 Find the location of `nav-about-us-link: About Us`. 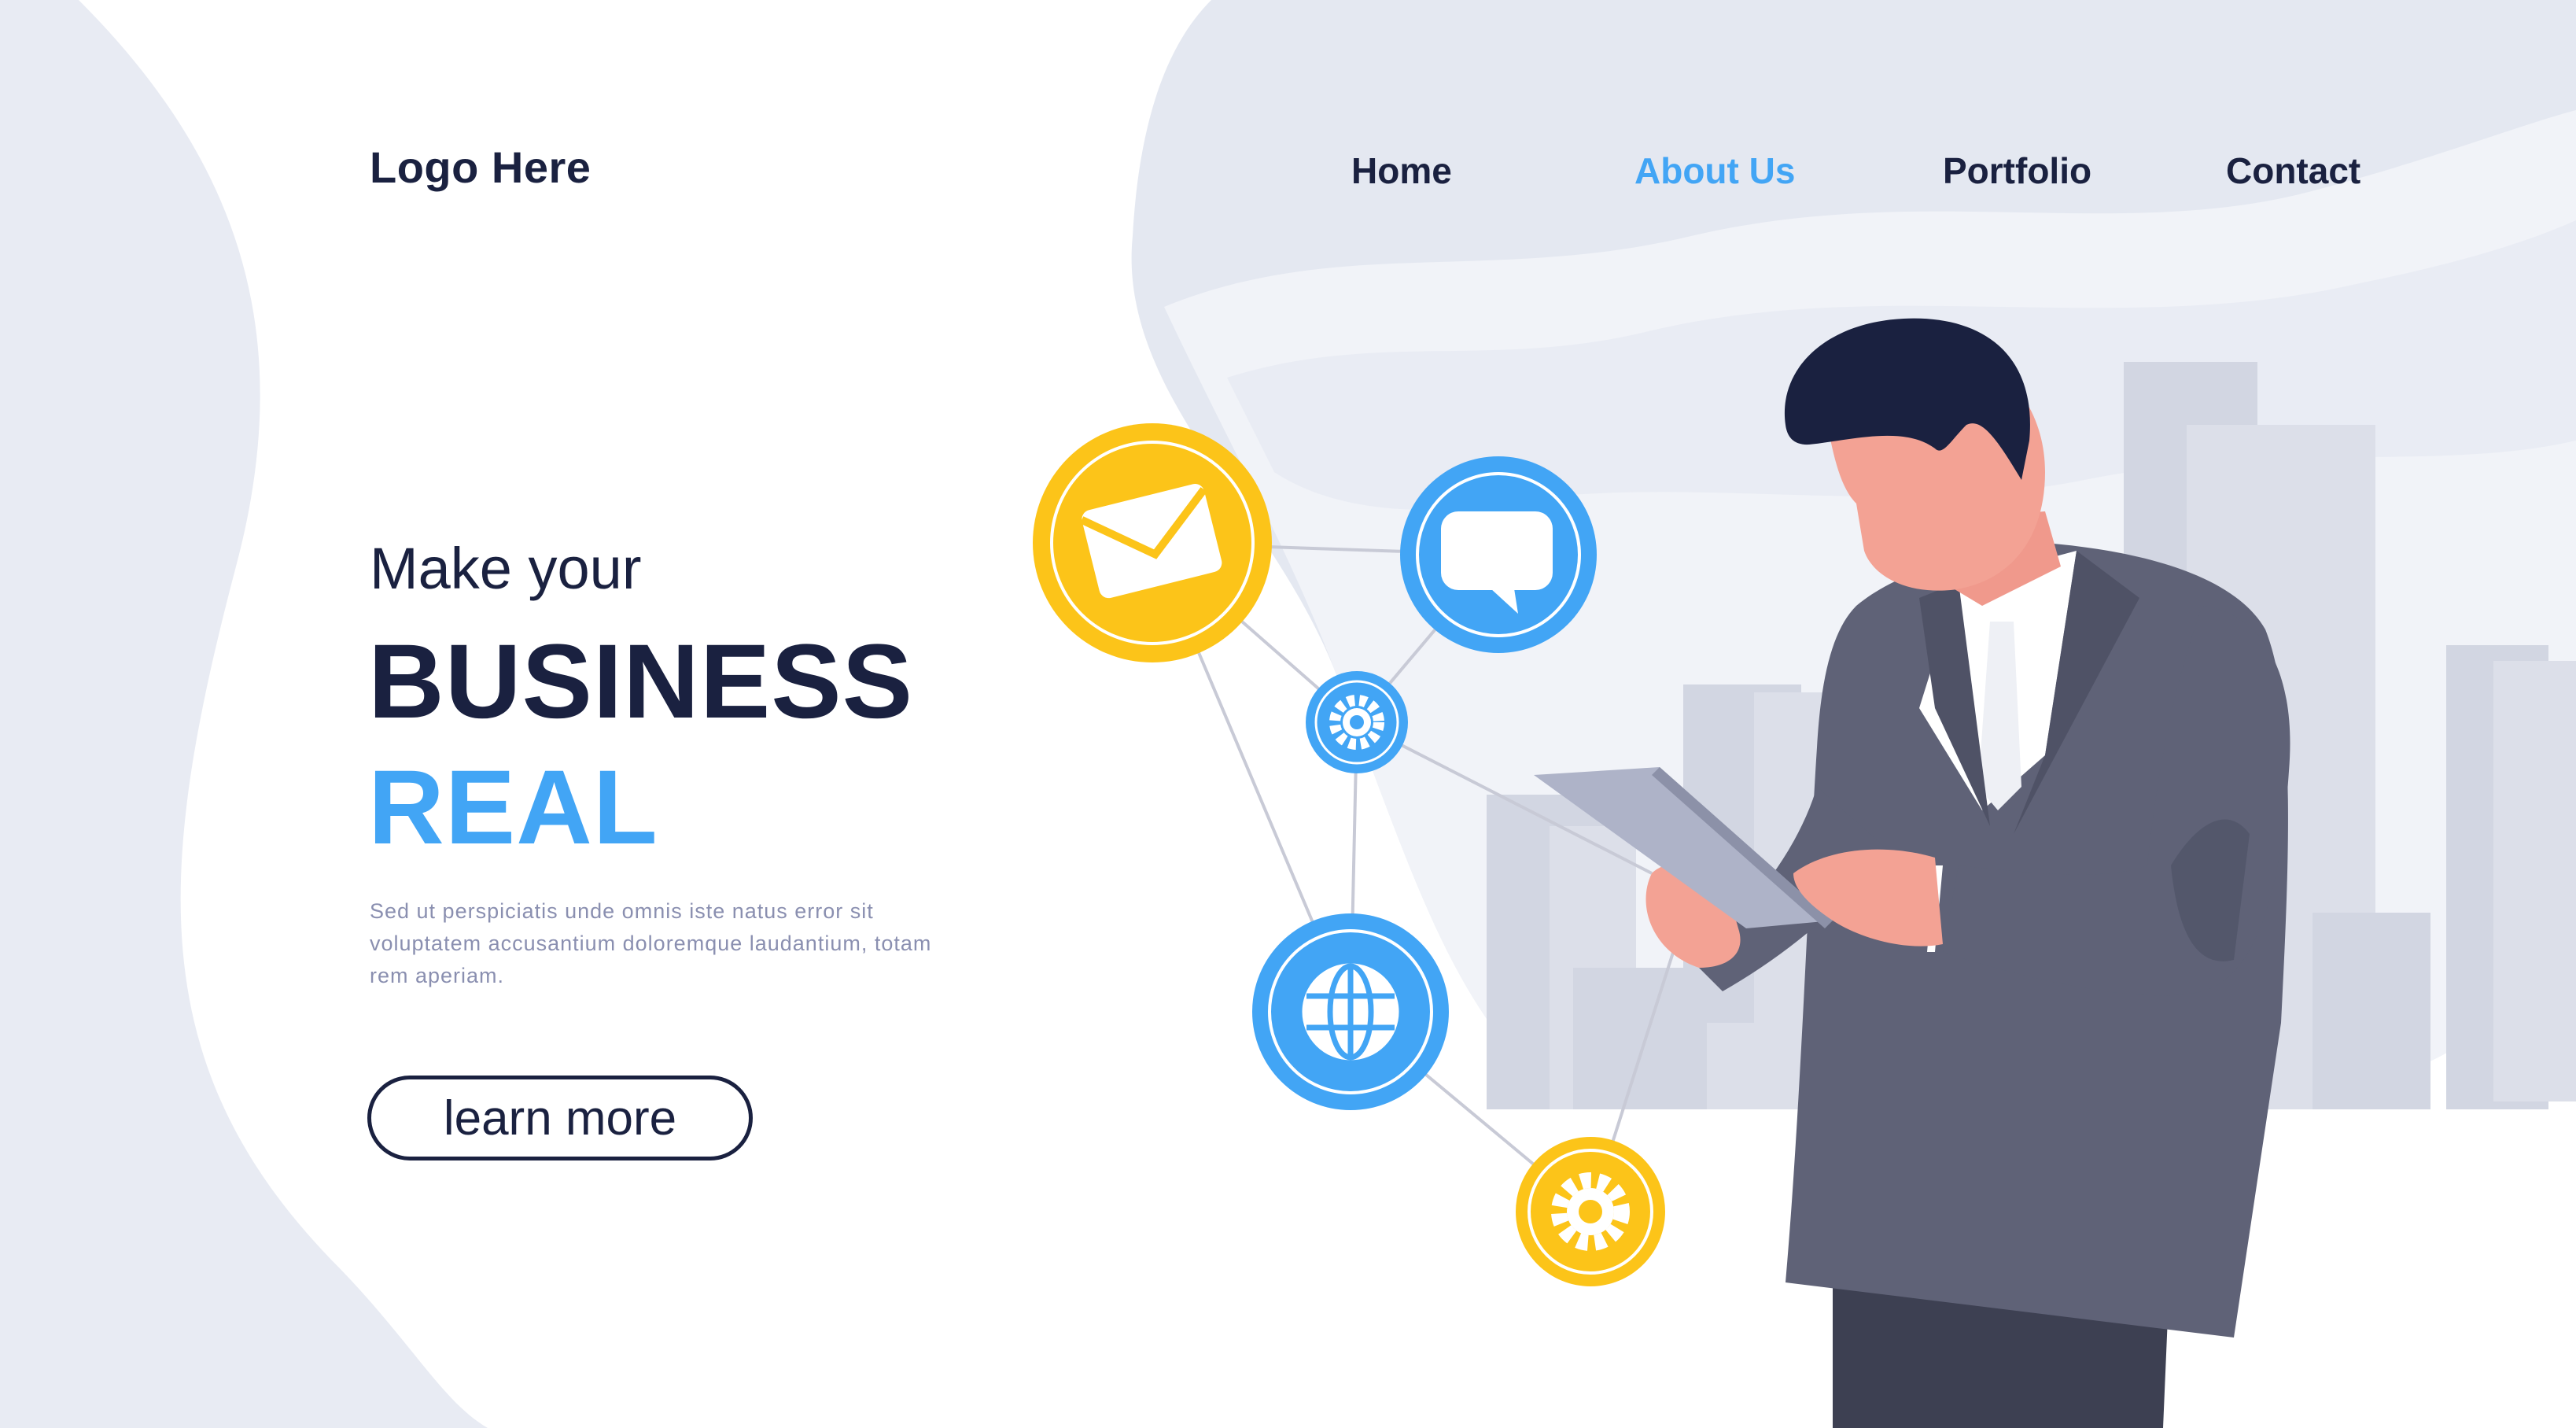

nav-about-us-link: About Us is located at coordinates (1714, 170).